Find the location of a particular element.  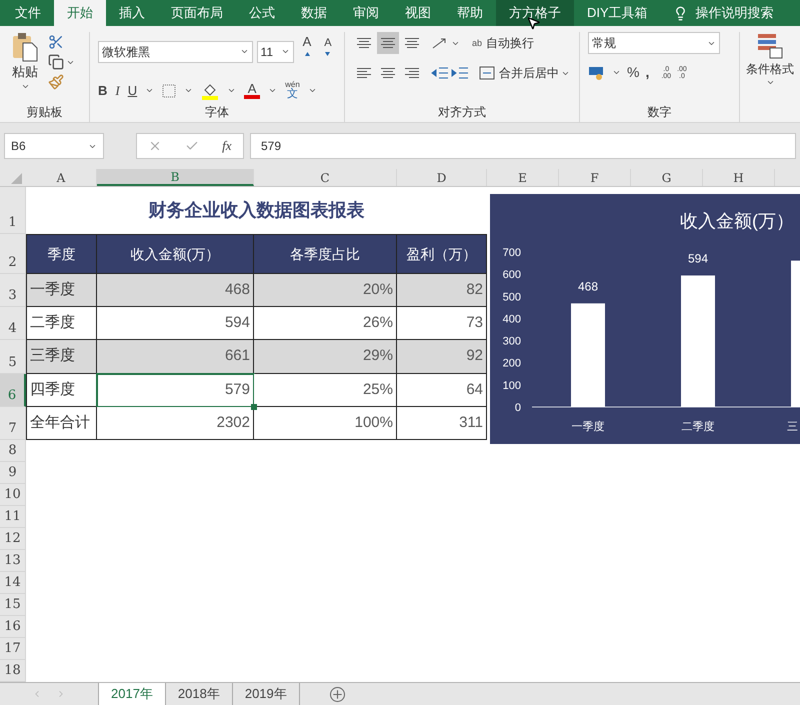

tick-label: 400 is located at coordinates (511, 319).